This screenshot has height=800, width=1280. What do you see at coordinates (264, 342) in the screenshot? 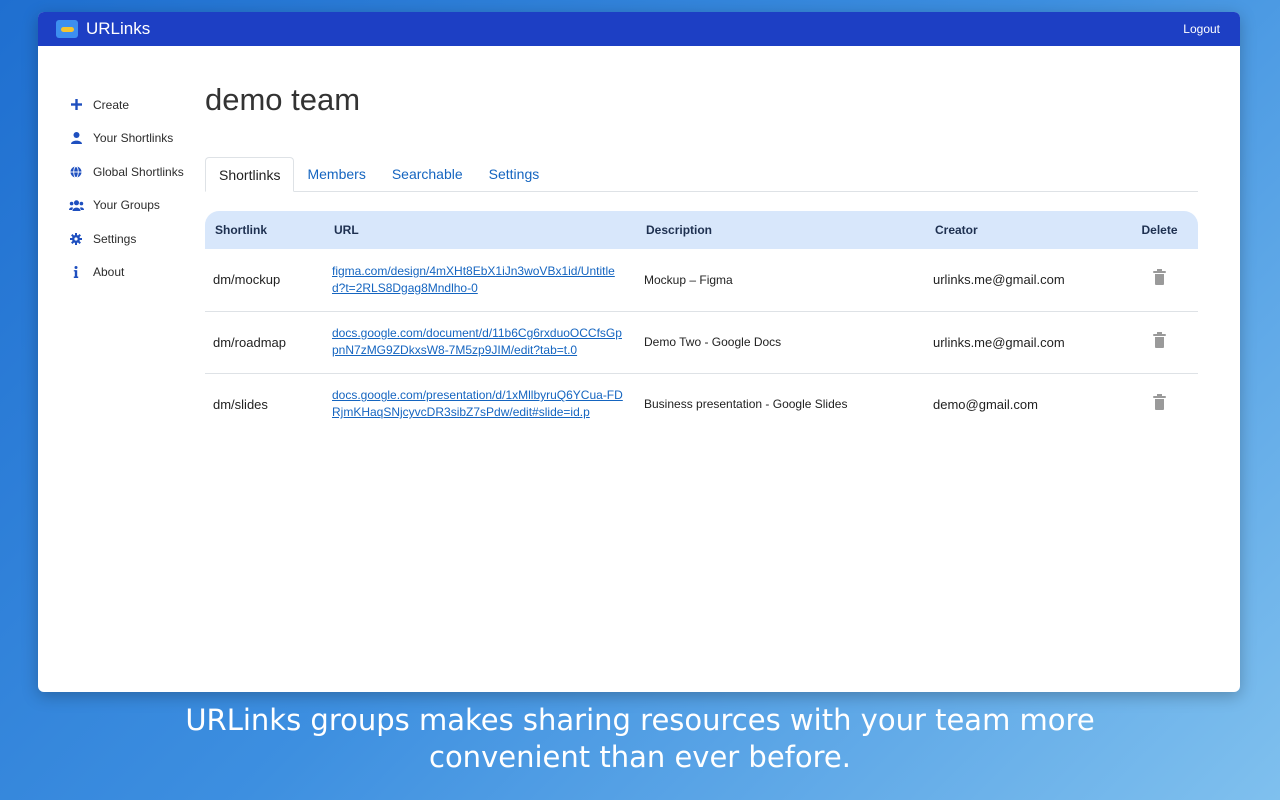
I see `shortlink-cell: dm/roadmap` at bounding box center [264, 342].